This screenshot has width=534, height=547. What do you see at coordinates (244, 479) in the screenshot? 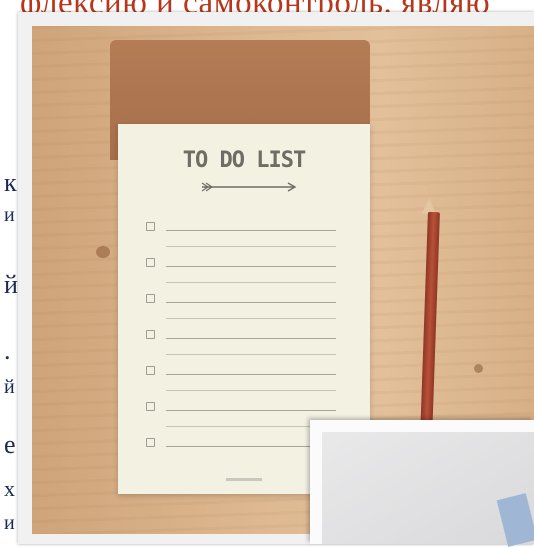
I see `notepad-footer-mark` at bounding box center [244, 479].